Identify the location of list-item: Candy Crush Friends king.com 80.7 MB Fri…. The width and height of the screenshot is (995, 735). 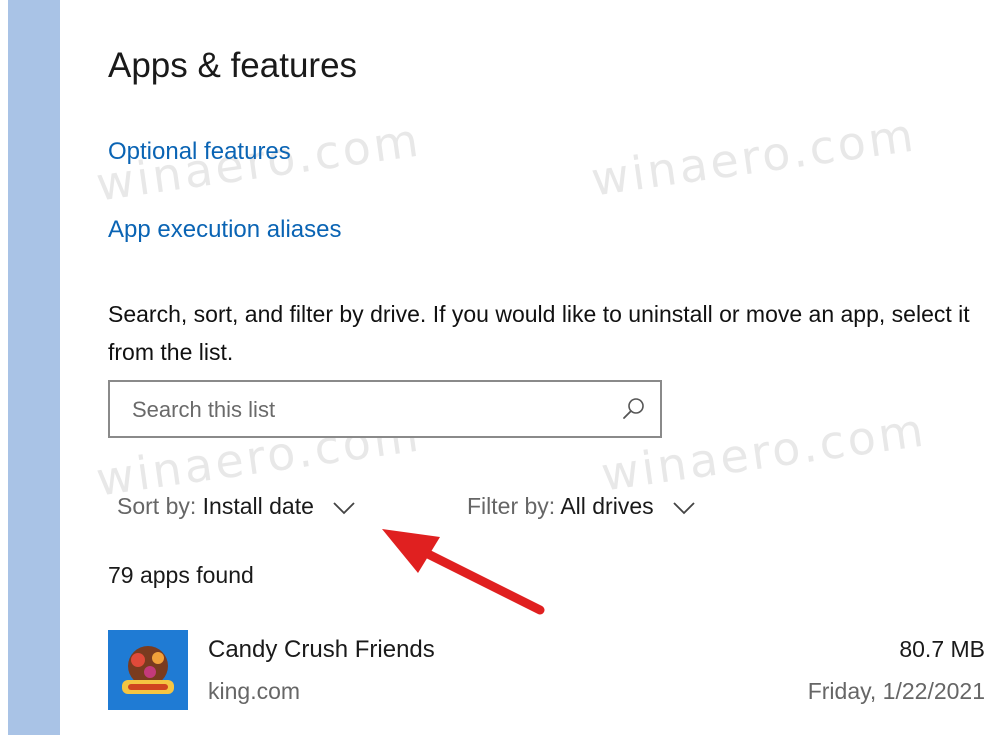
(547, 670).